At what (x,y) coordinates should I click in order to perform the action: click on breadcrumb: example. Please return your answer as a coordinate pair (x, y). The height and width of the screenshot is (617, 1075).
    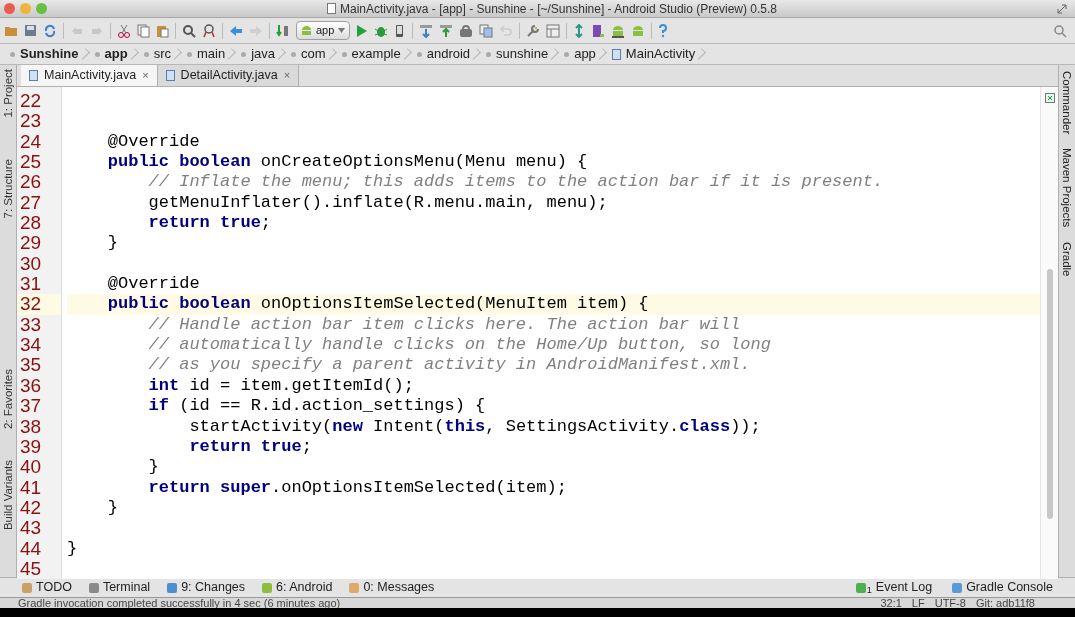
    Looking at the image, I should click on (371, 54).